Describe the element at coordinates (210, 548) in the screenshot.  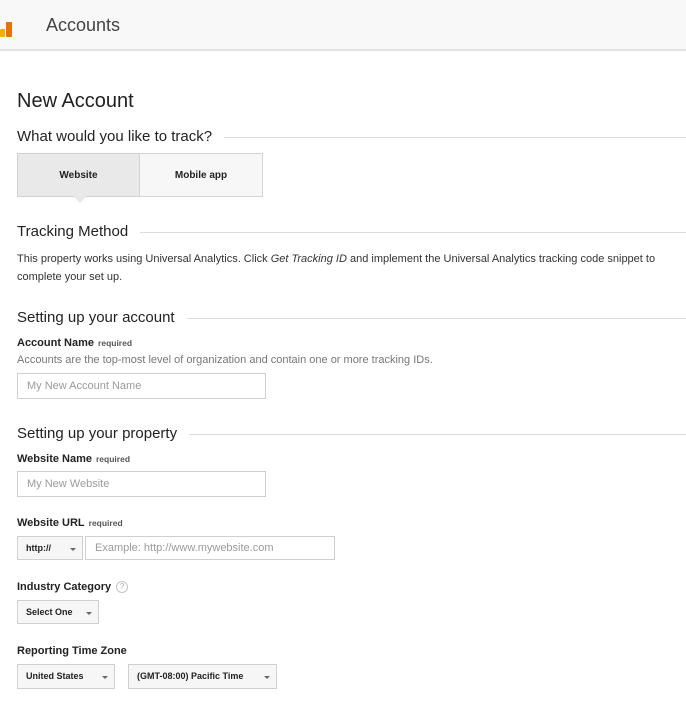
I see `website-url-input` at that location.